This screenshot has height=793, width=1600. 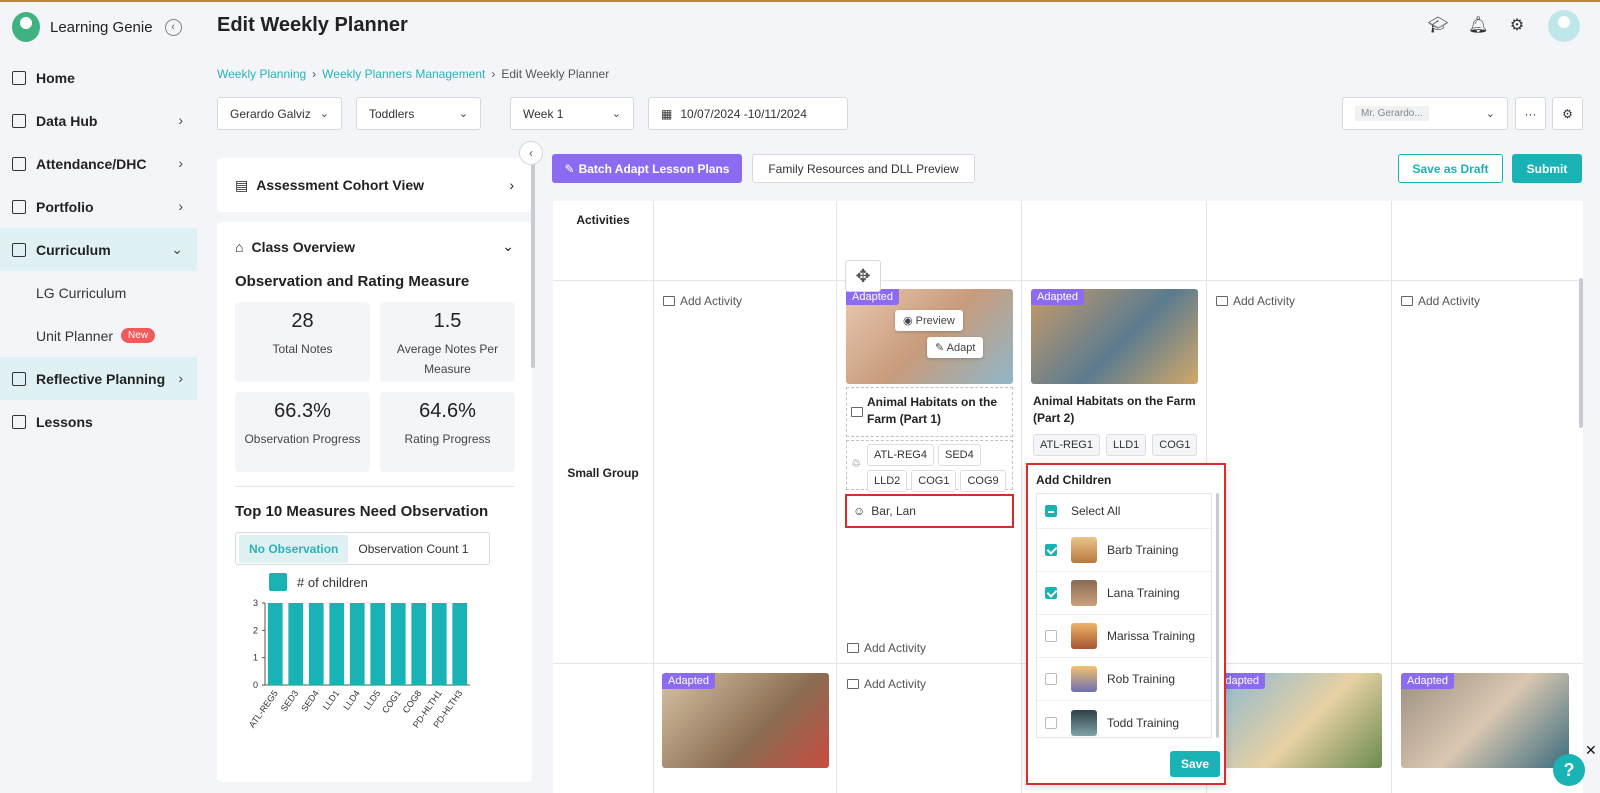 I want to click on tab-observation-count: Observation Count 1, so click(x=413, y=549).